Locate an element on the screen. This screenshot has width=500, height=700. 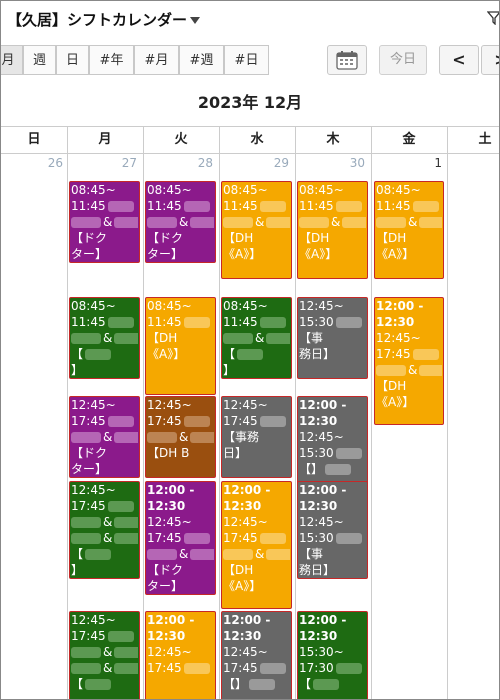
shift-event: 12:00 - 12:30 12:45~ 15:30 【】 is located at coordinates (332, 445).